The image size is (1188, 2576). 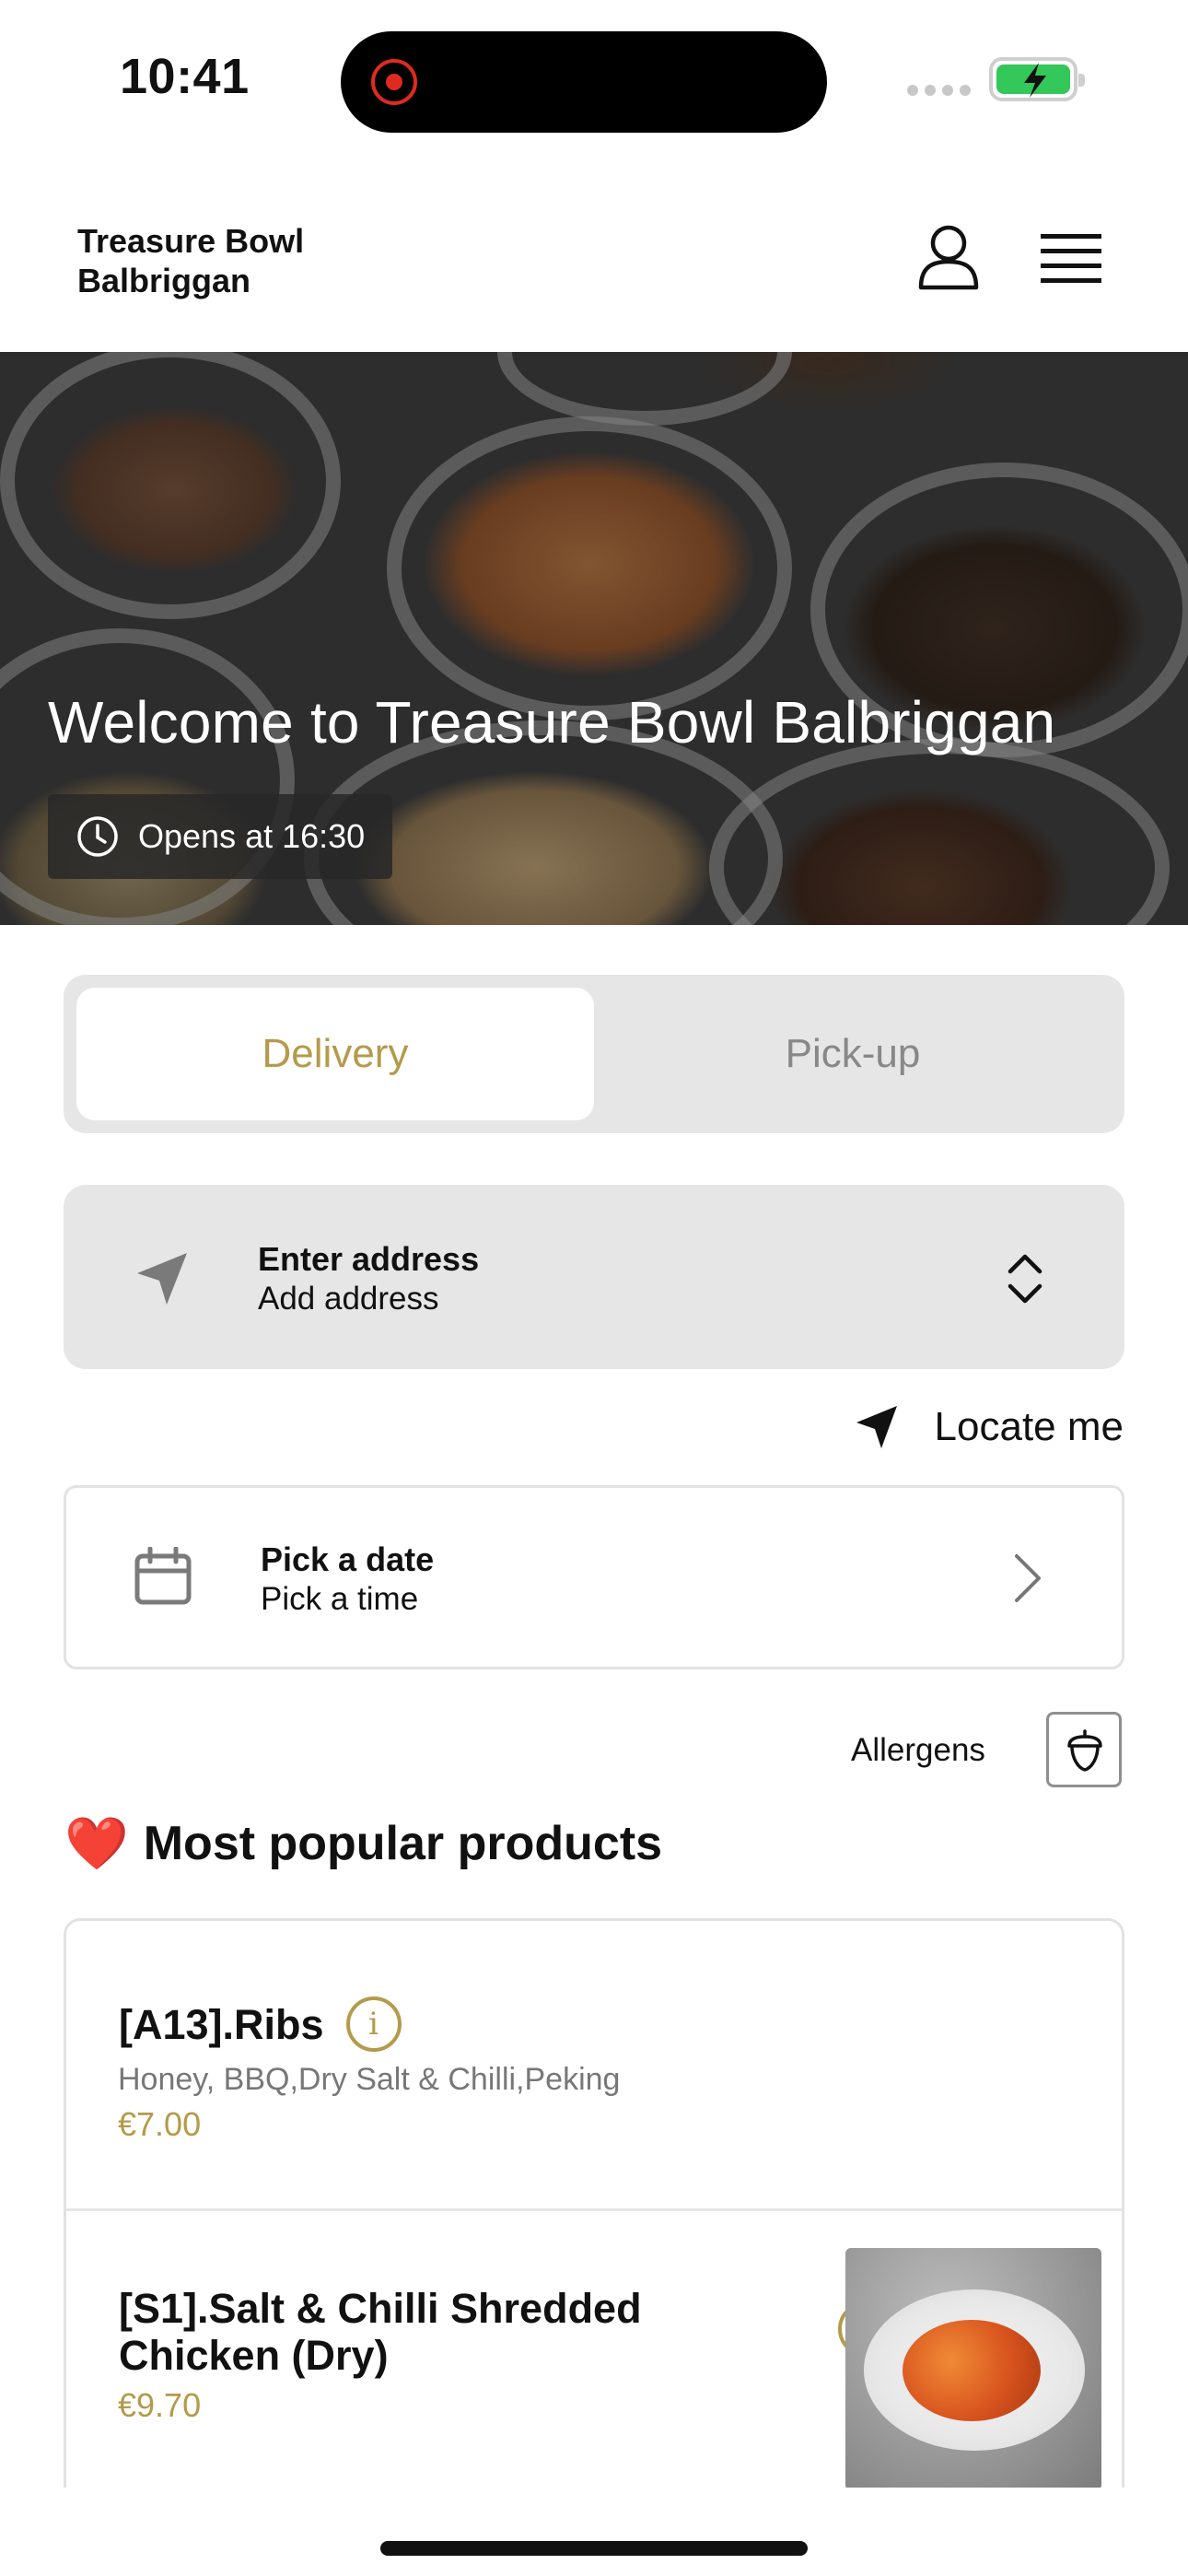 What do you see at coordinates (335, 1054) in the screenshot?
I see `tab-delivery: Delivery` at bounding box center [335, 1054].